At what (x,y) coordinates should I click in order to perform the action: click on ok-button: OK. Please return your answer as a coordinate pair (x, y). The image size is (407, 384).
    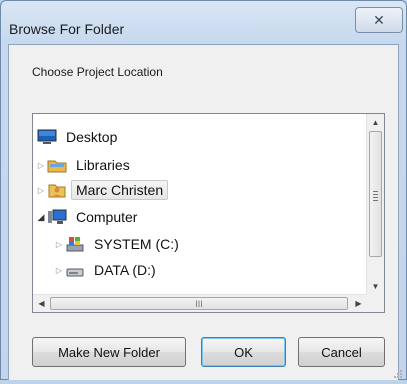
    Looking at the image, I should click on (243, 352).